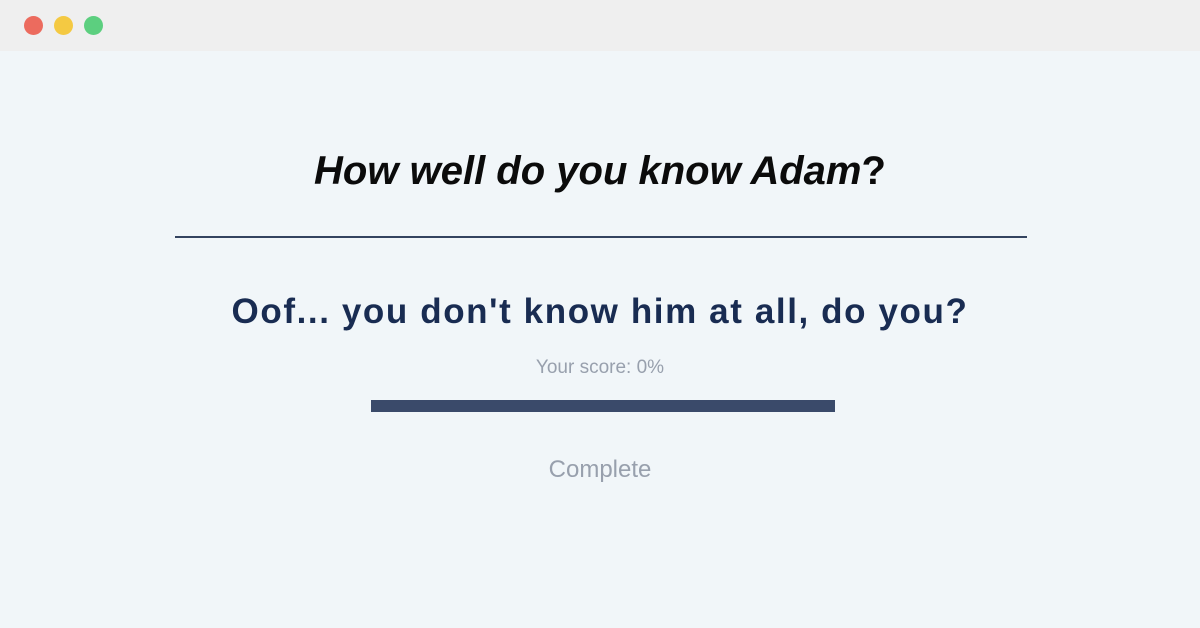 Image resolution: width=1200 pixels, height=628 pixels. Describe the element at coordinates (601, 237) in the screenshot. I see `title-divider` at that location.